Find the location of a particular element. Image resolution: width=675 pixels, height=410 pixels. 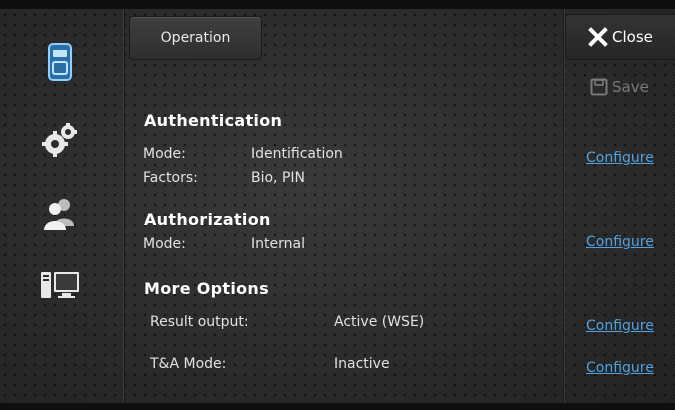

authentication-factors-value: Bio, PIN is located at coordinates (278, 178).